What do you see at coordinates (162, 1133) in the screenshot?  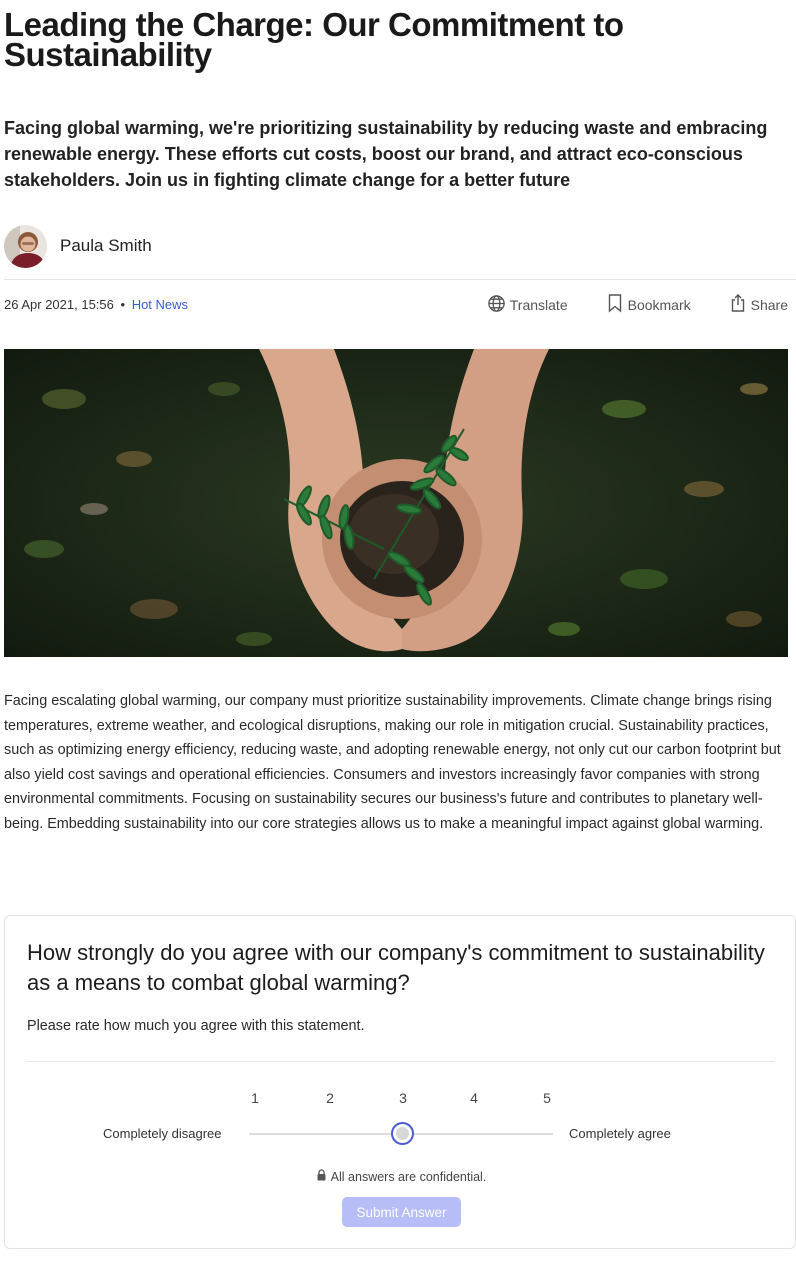 I see `scale-min-label: Completely disagree` at bounding box center [162, 1133].